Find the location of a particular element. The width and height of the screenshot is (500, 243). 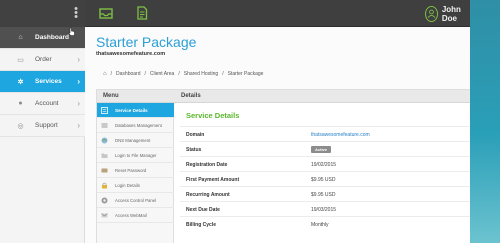

menu-item-label: Login to File Manager is located at coordinates (136, 155).